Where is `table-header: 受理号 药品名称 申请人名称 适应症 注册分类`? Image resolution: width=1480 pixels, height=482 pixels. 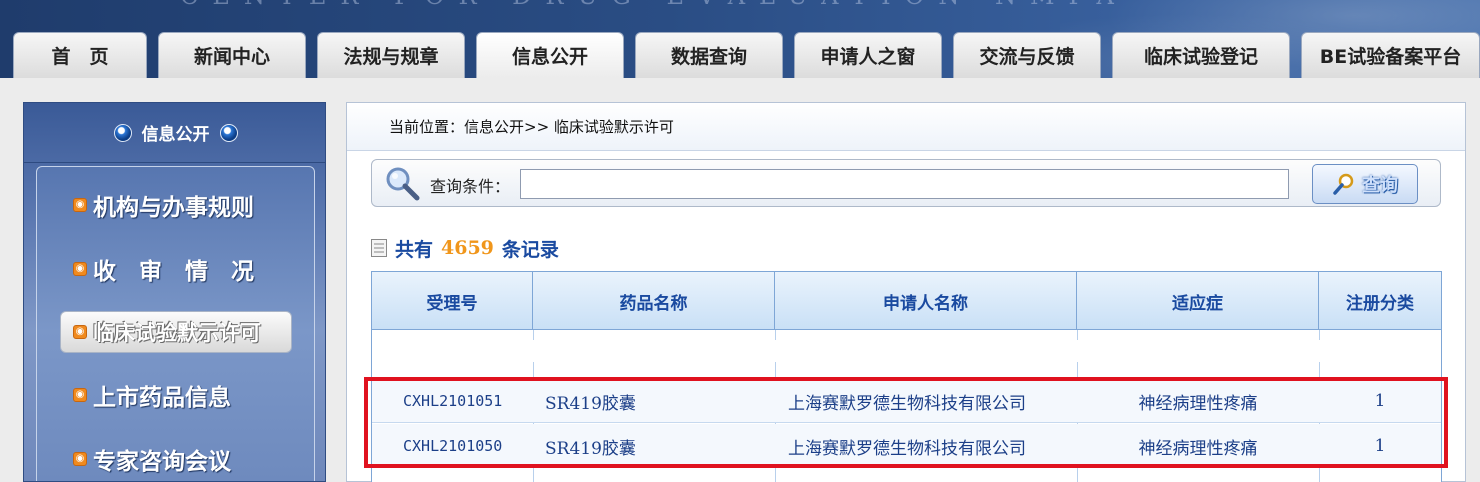 table-header: 受理号 药品名称 申请人名称 适应症 注册分类 is located at coordinates (906, 301).